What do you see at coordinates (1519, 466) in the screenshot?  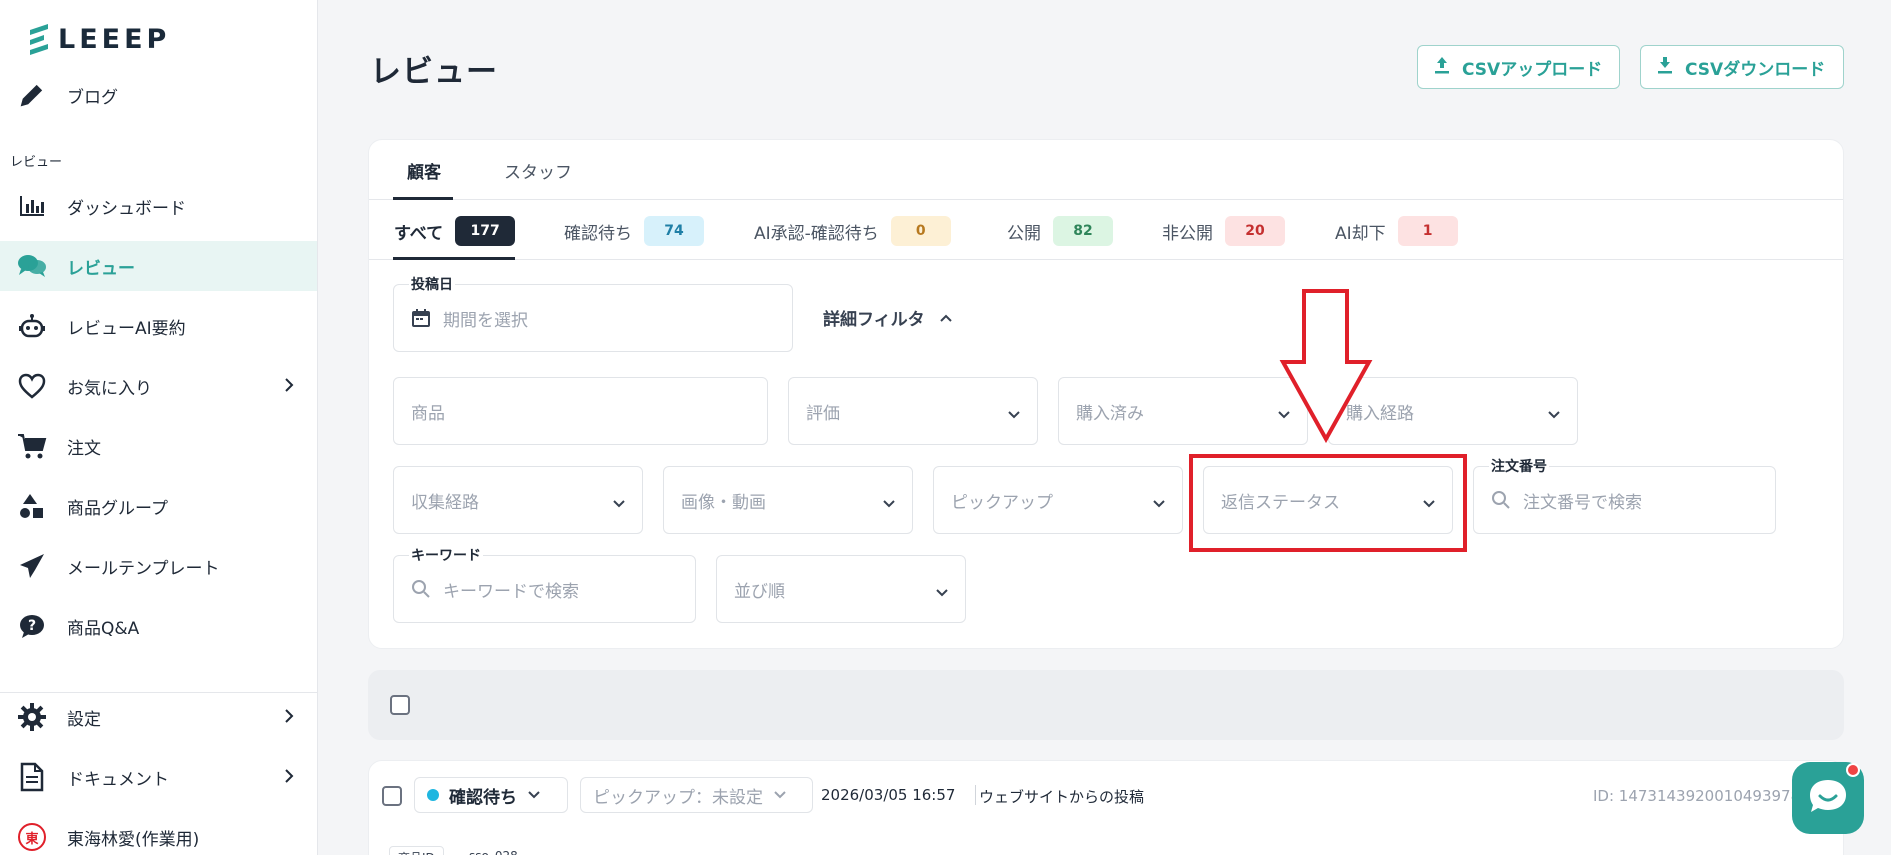 I see `order-number-label: 注文番号` at bounding box center [1519, 466].